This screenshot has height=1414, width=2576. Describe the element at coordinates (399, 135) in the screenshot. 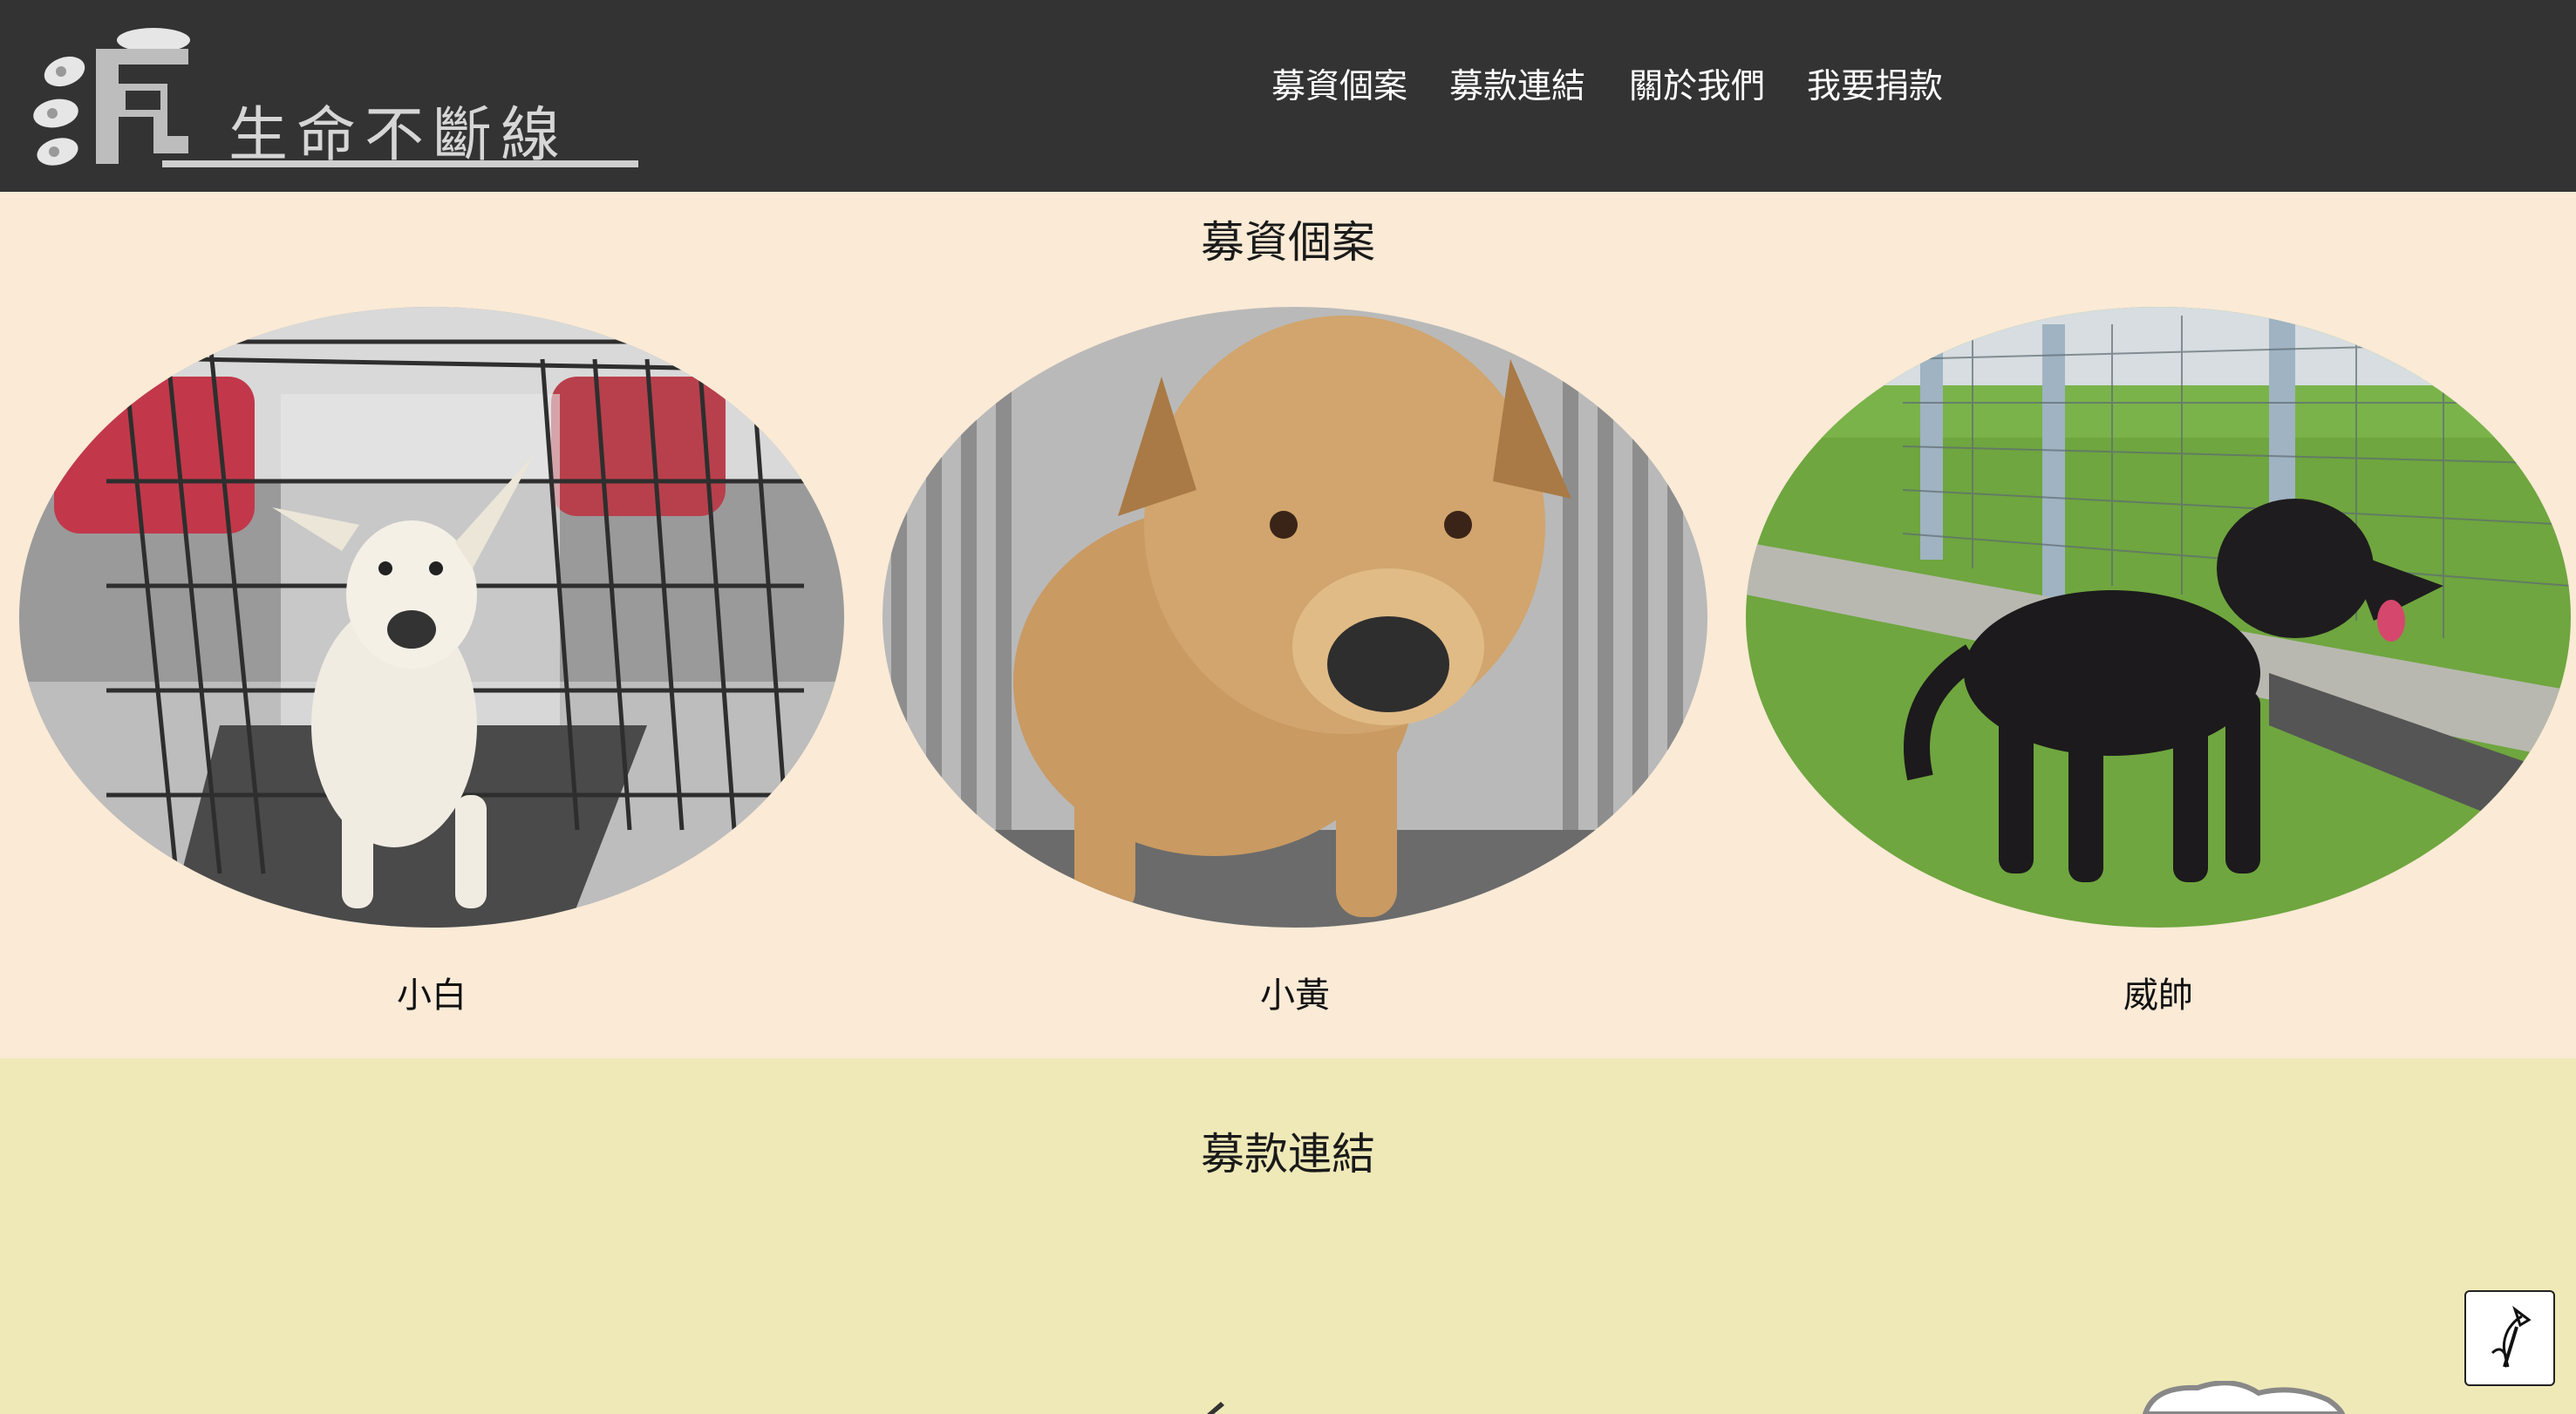

I see `logo-text: 生命不斷線` at that location.